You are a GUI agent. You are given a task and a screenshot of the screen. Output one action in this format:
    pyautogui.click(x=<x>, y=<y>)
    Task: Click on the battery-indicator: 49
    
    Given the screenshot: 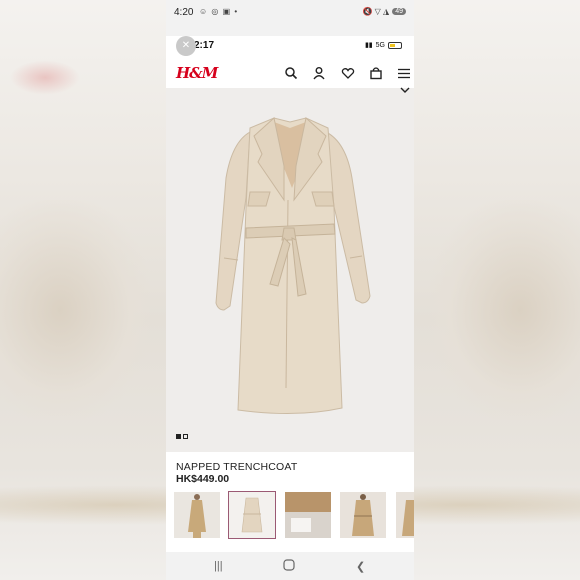 What is the action you would take?
    pyautogui.click(x=399, y=11)
    